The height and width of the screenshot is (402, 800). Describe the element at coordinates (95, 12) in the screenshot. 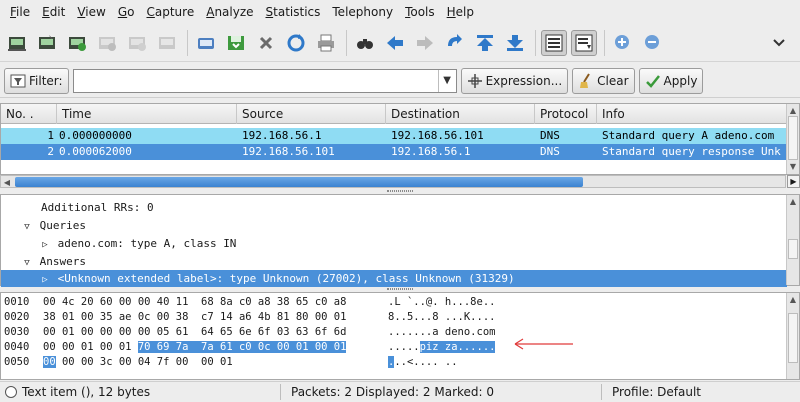

I see `menu-label: iew` at that location.